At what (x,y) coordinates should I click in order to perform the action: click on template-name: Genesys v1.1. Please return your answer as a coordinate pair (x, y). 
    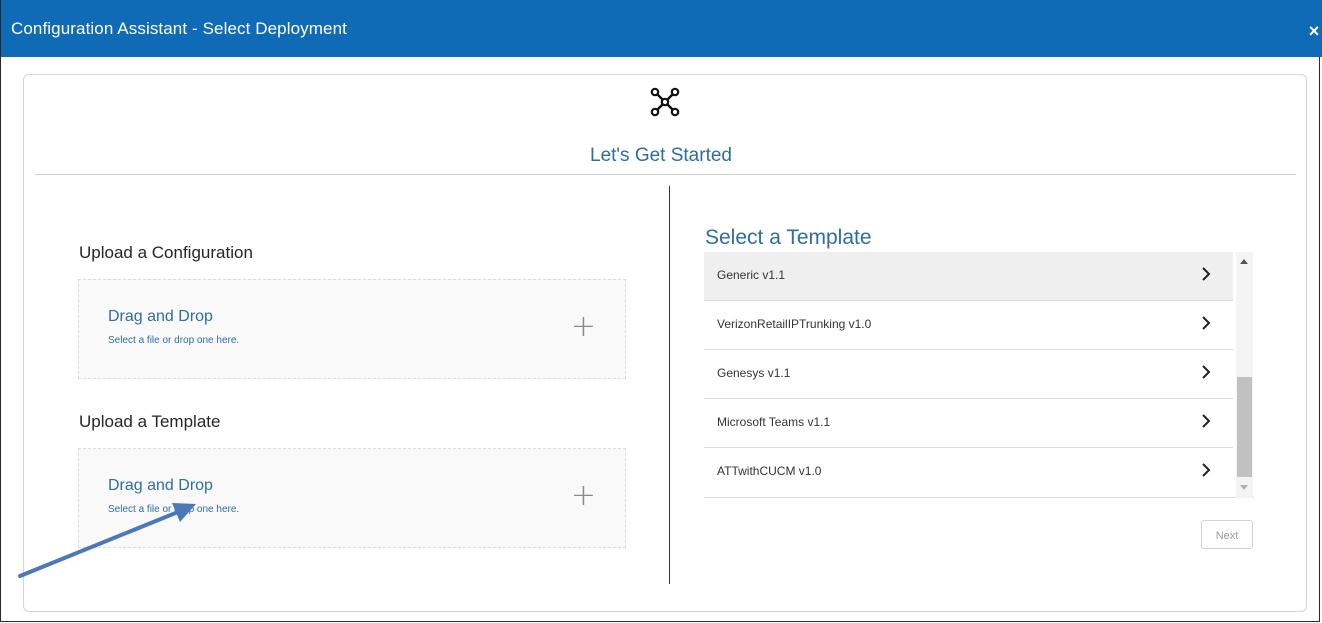
    Looking at the image, I should click on (754, 373).